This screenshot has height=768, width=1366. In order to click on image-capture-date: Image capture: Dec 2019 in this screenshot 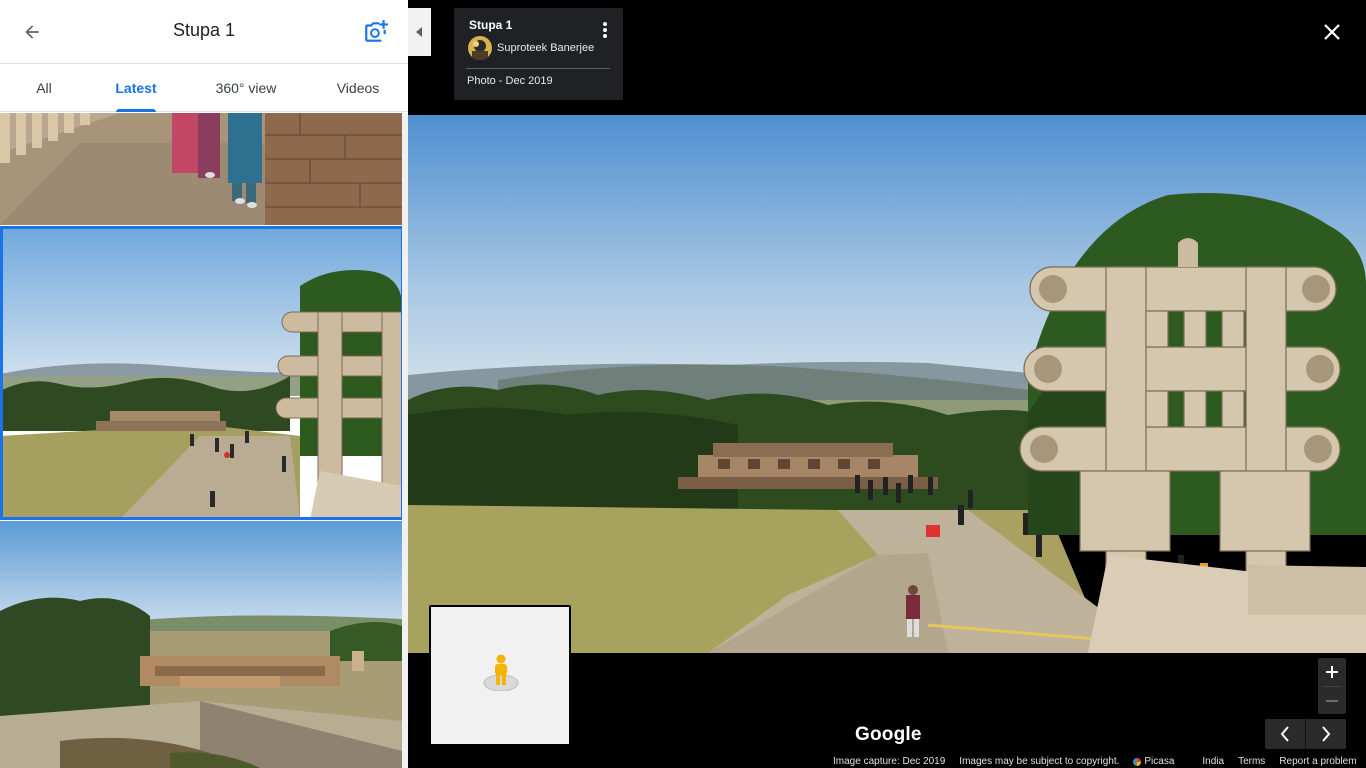, I will do `click(889, 761)`.